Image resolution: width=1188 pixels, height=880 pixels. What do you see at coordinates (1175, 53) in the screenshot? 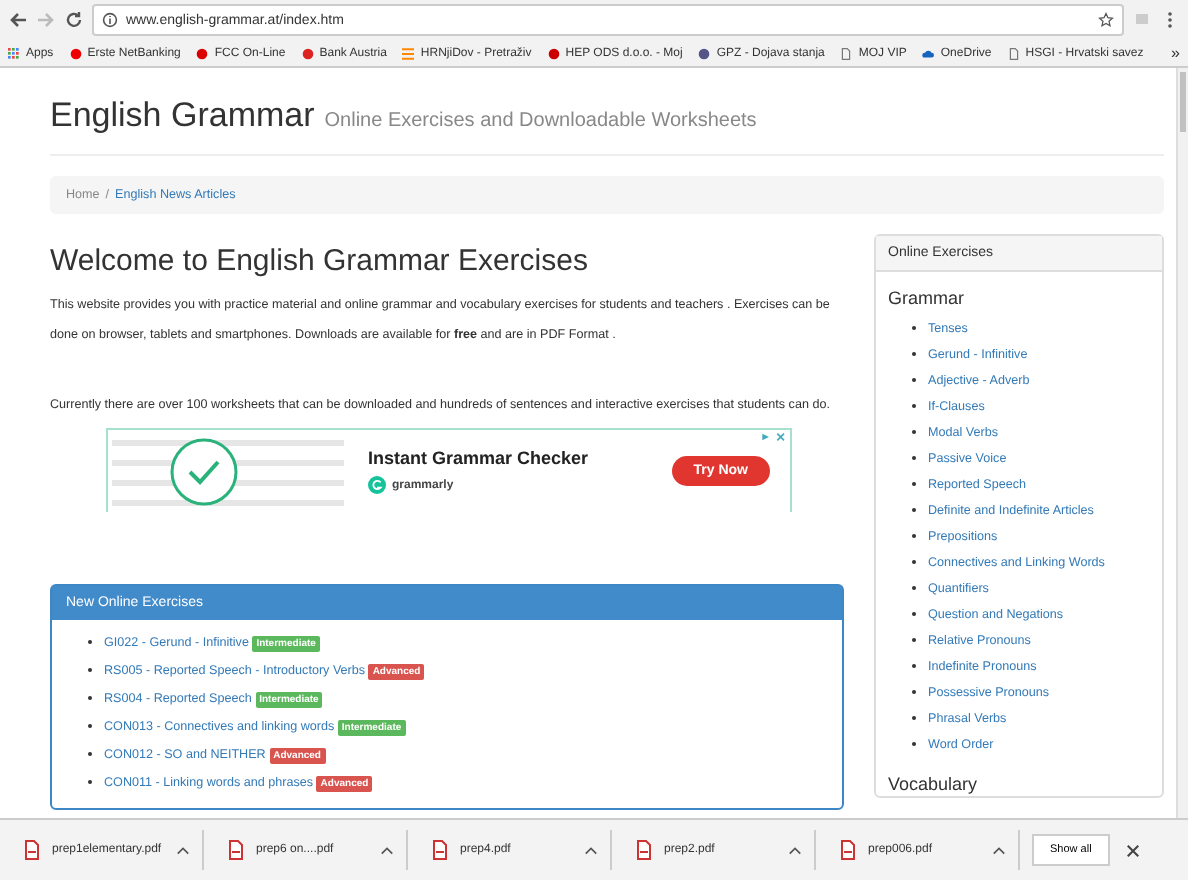
I see `more-bookmarks-icon: »` at bounding box center [1175, 53].